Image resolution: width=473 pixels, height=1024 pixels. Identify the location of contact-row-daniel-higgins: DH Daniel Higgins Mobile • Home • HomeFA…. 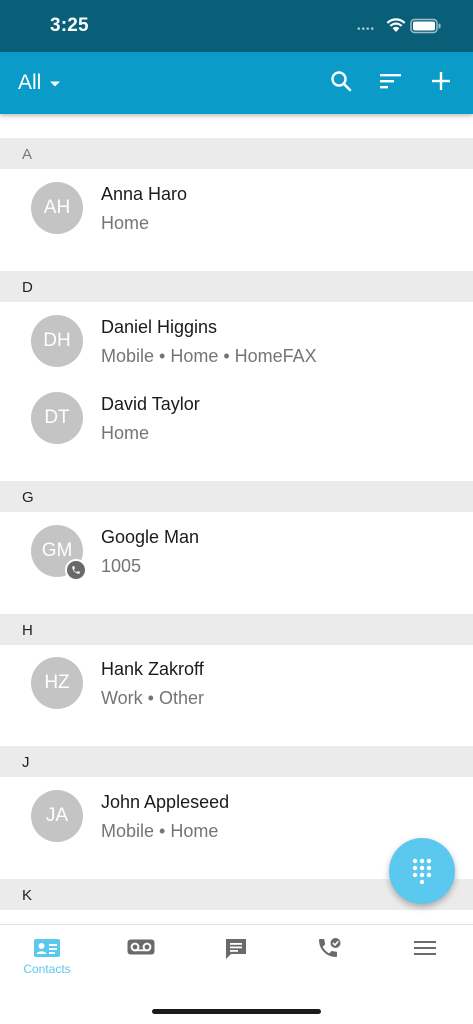
(236, 353).